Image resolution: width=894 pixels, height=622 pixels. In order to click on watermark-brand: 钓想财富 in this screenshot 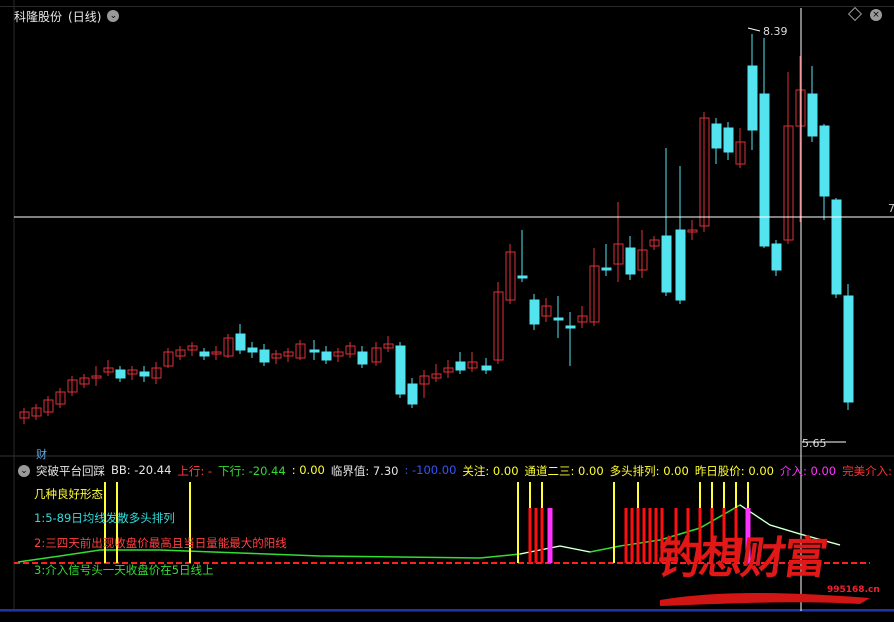, I will do `click(741, 558)`.